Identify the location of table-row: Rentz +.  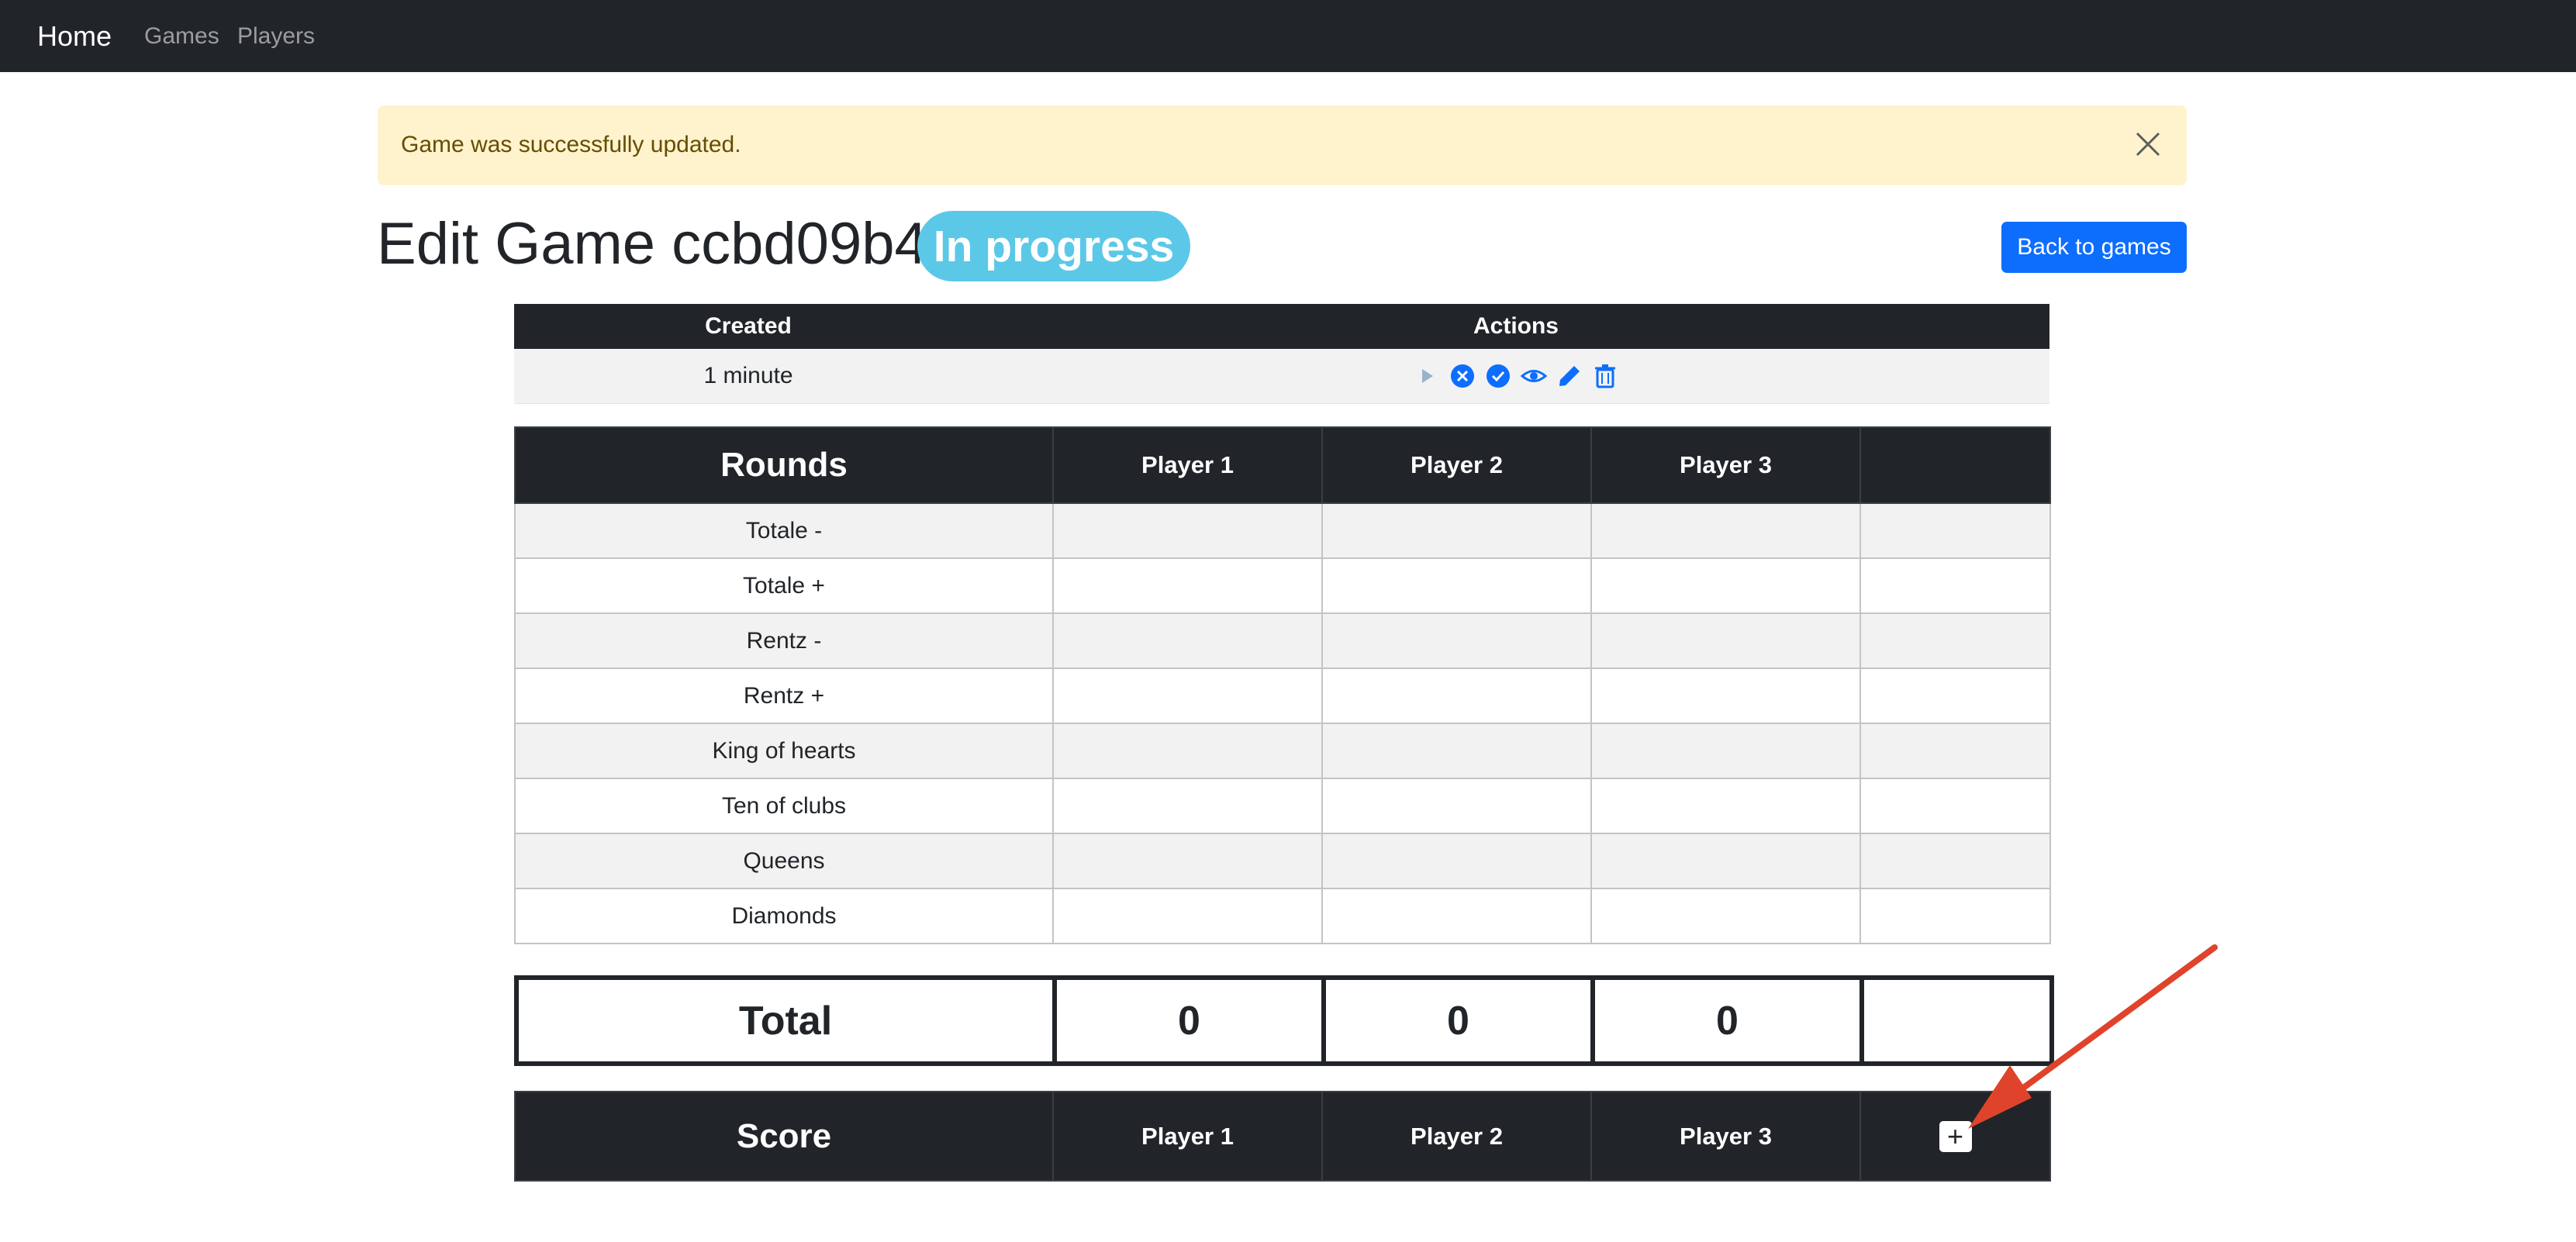
(1283, 696).